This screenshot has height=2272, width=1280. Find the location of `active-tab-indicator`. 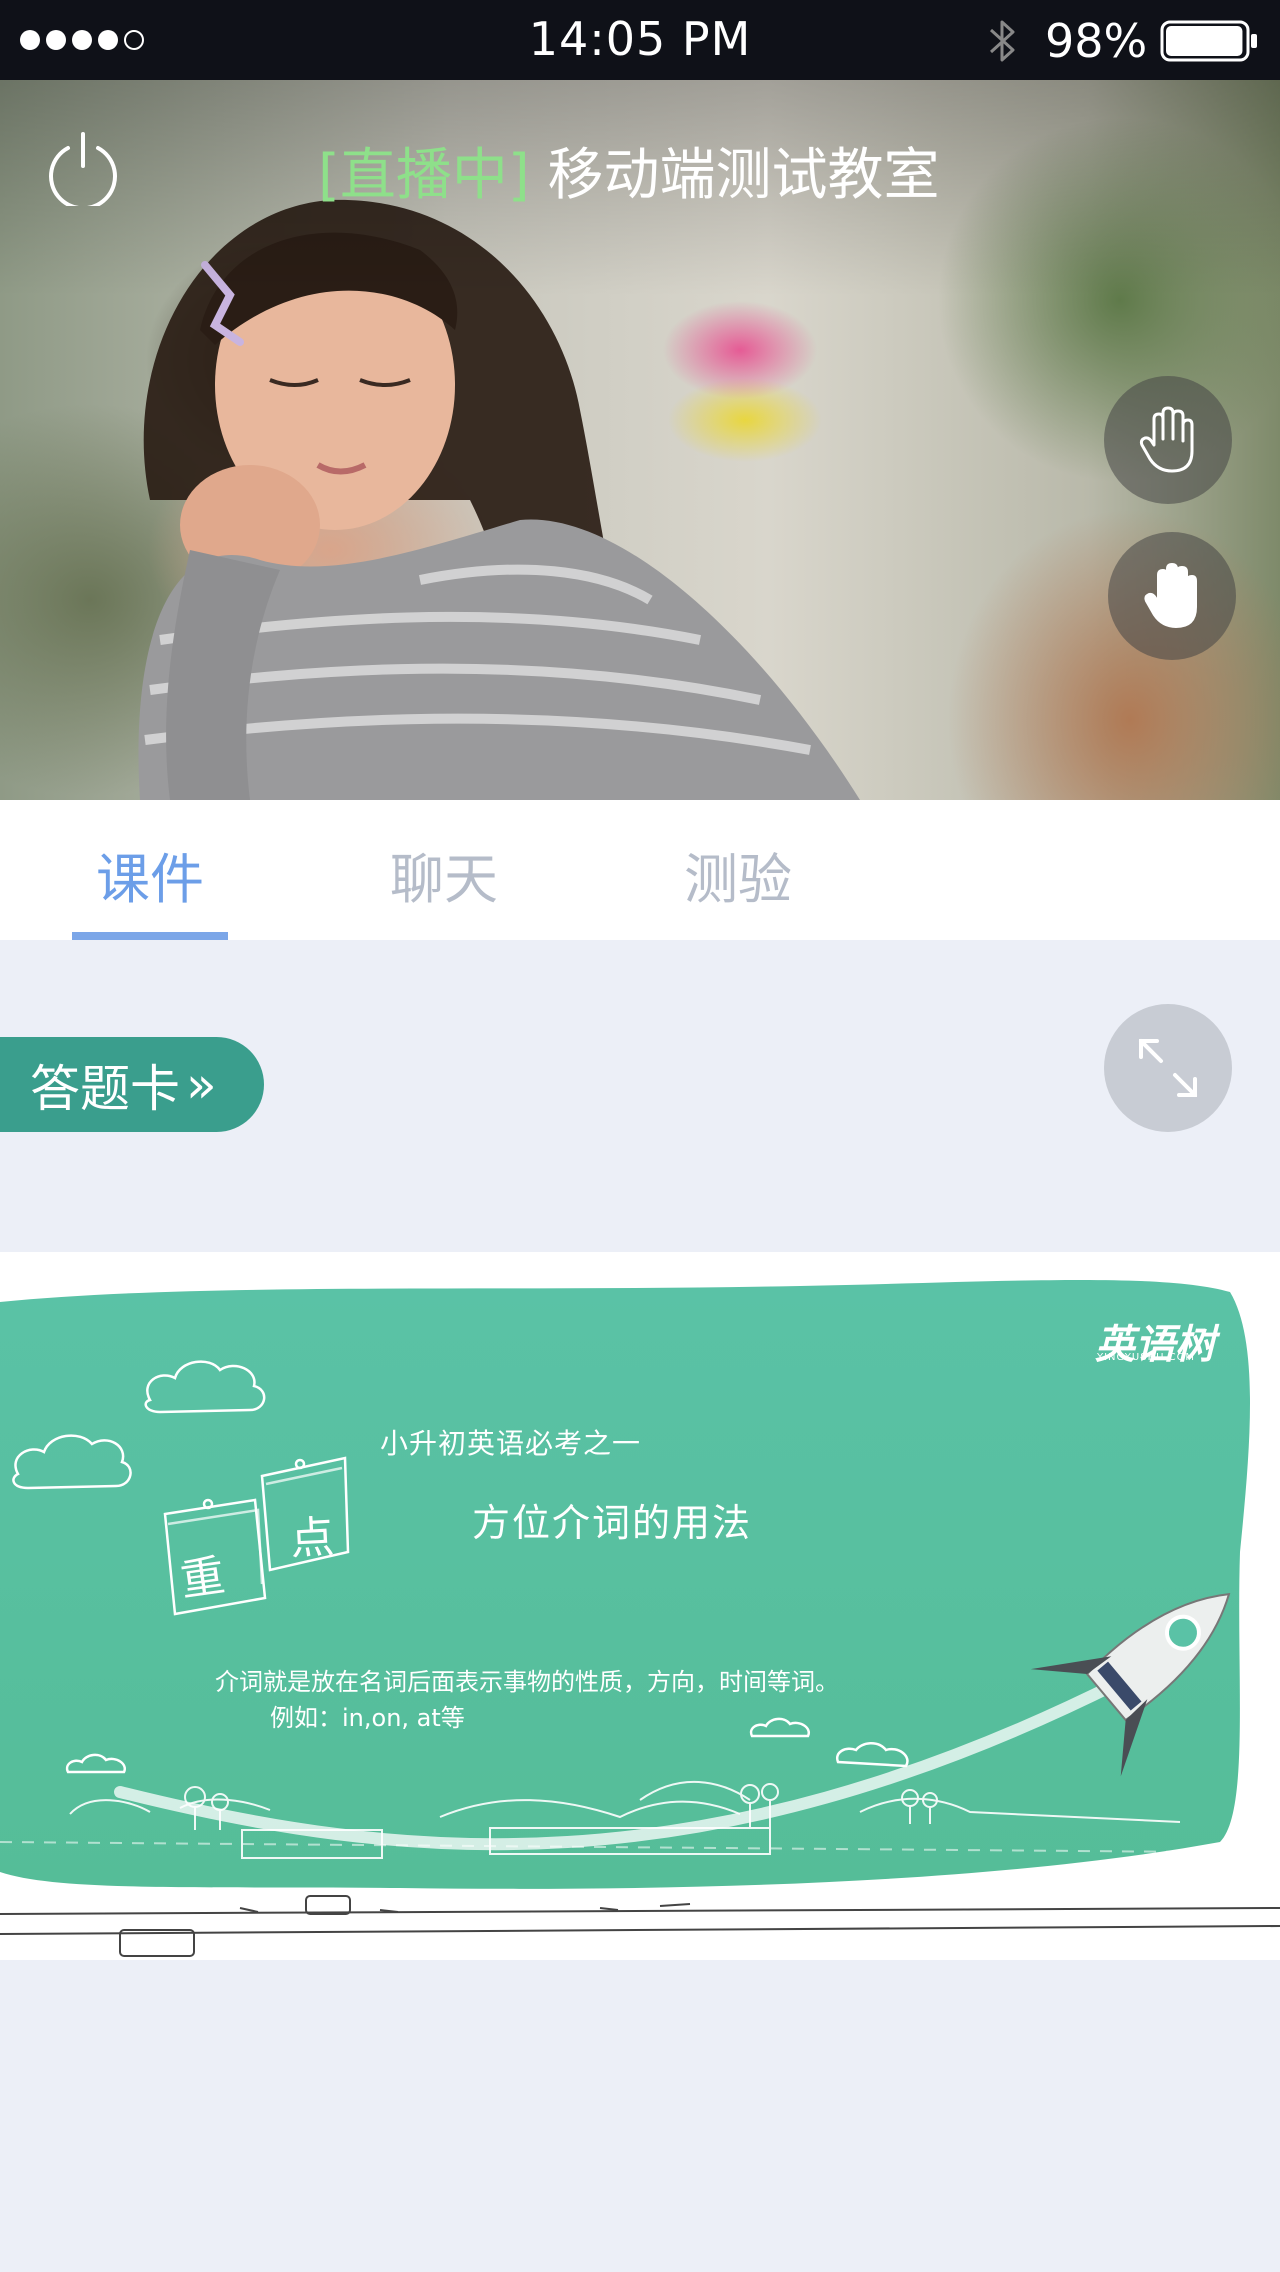

active-tab-indicator is located at coordinates (150, 936).